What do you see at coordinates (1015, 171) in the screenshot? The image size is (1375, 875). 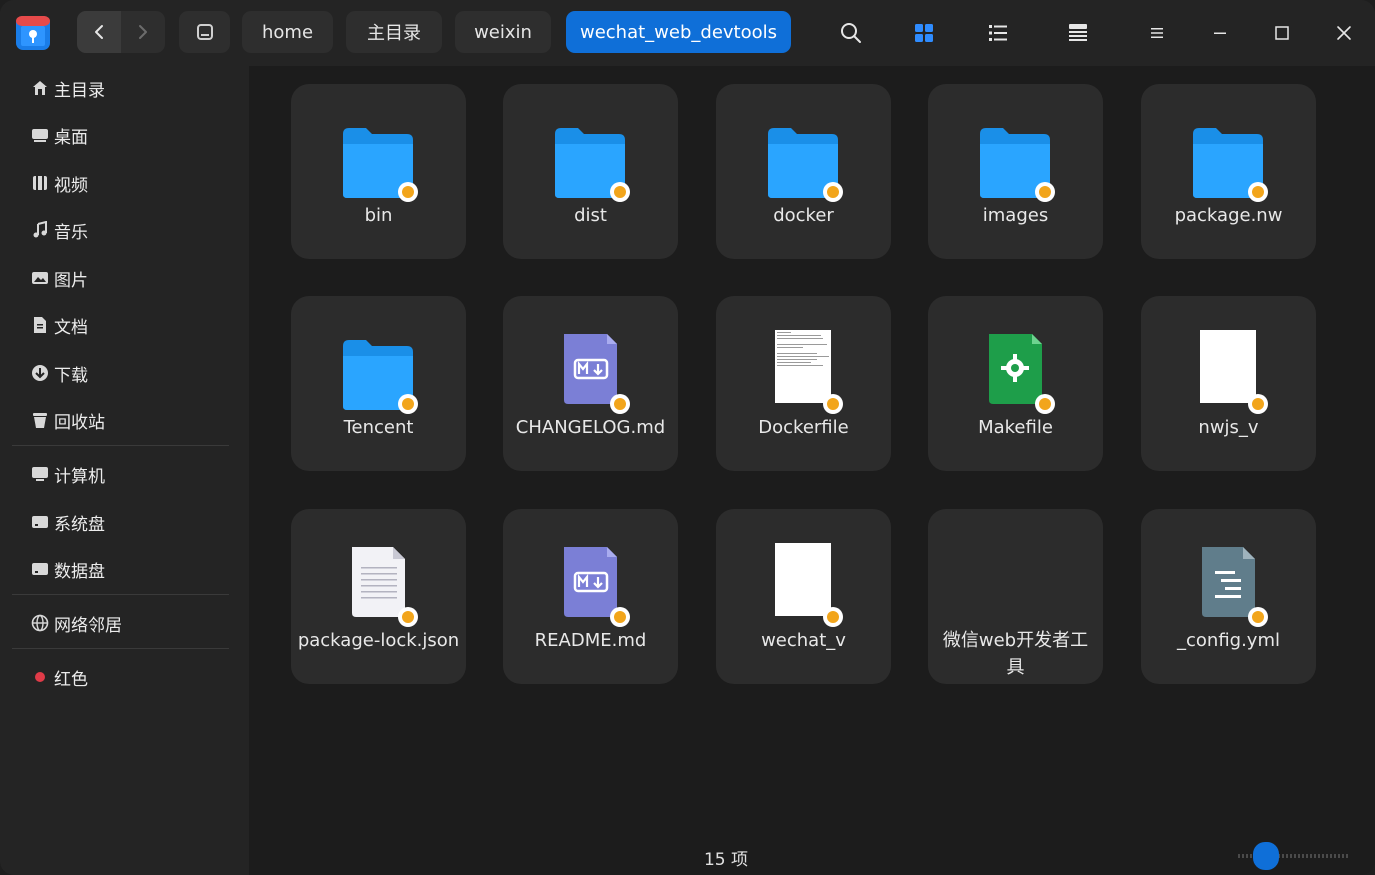 I see `file-item-images: images` at bounding box center [1015, 171].